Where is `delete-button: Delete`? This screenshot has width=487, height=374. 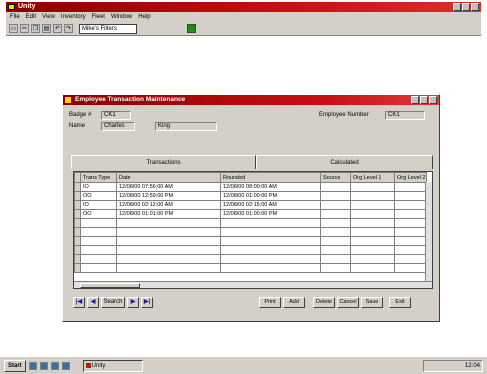 delete-button: Delete is located at coordinates (324, 302).